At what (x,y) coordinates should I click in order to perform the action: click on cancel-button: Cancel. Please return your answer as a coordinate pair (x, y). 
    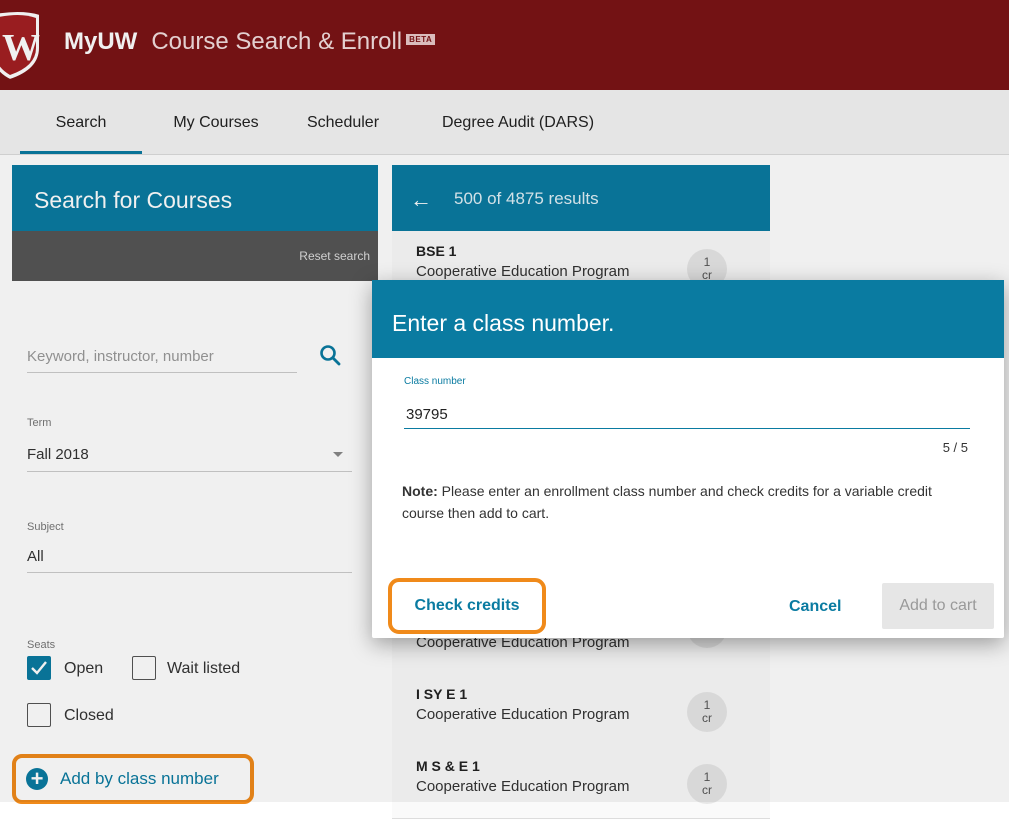
    Looking at the image, I should click on (815, 607).